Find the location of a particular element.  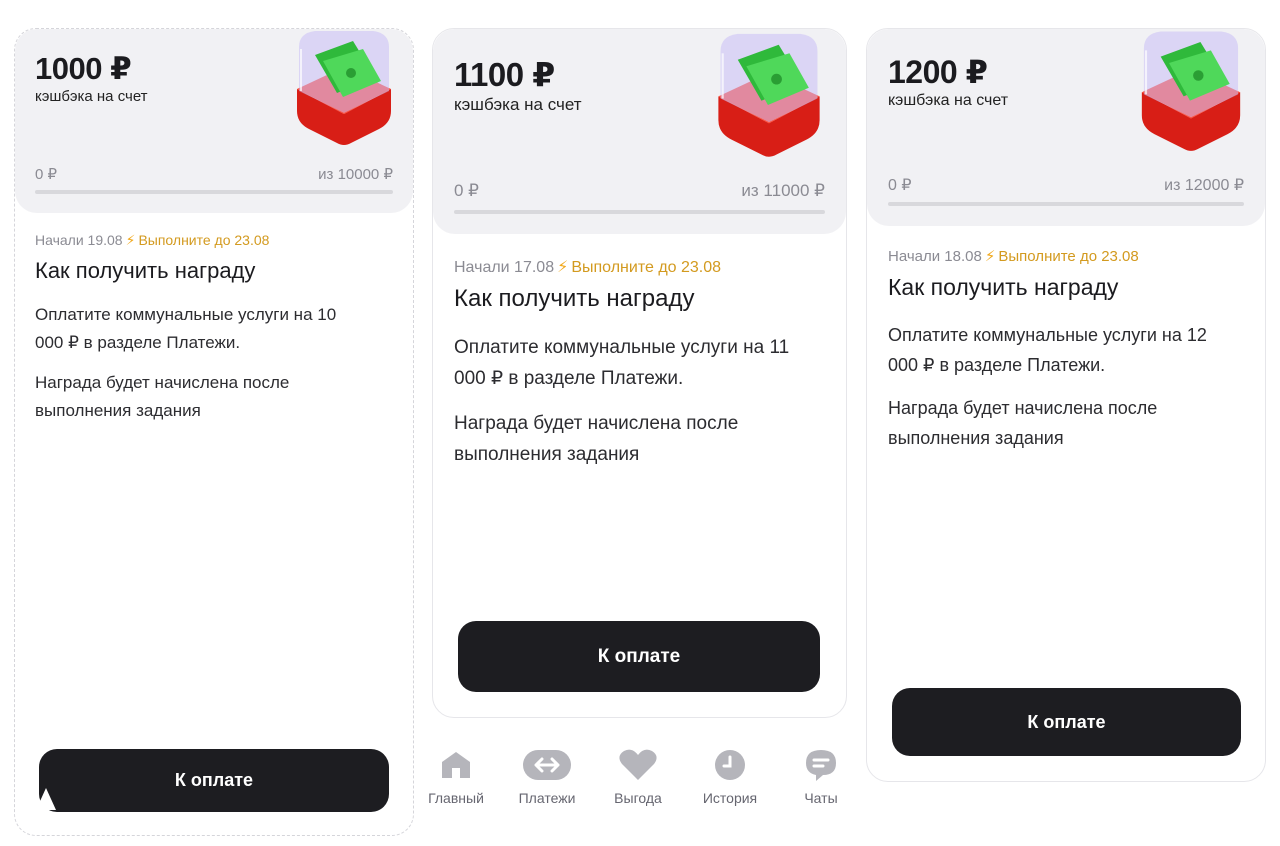

cashback-amount: 1100 ₽ is located at coordinates (504, 74).